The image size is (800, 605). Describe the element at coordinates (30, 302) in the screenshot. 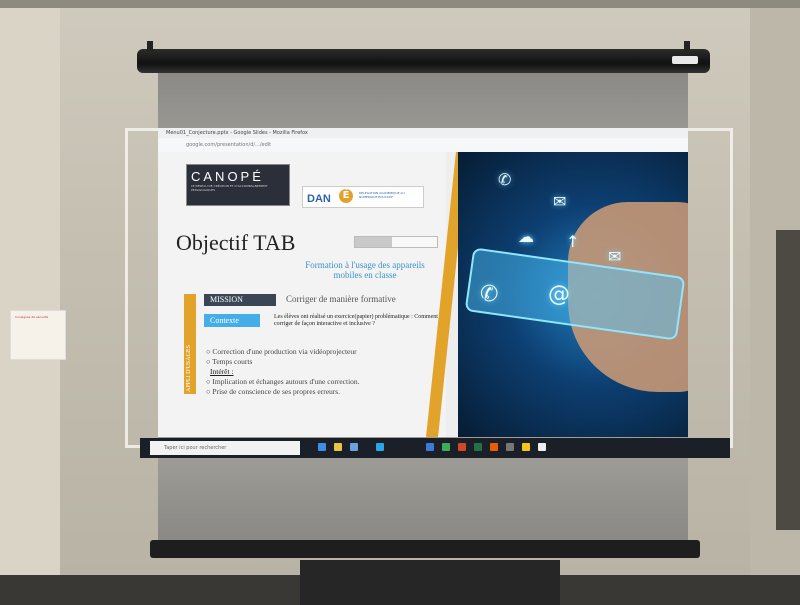

I see `left-wall` at that location.